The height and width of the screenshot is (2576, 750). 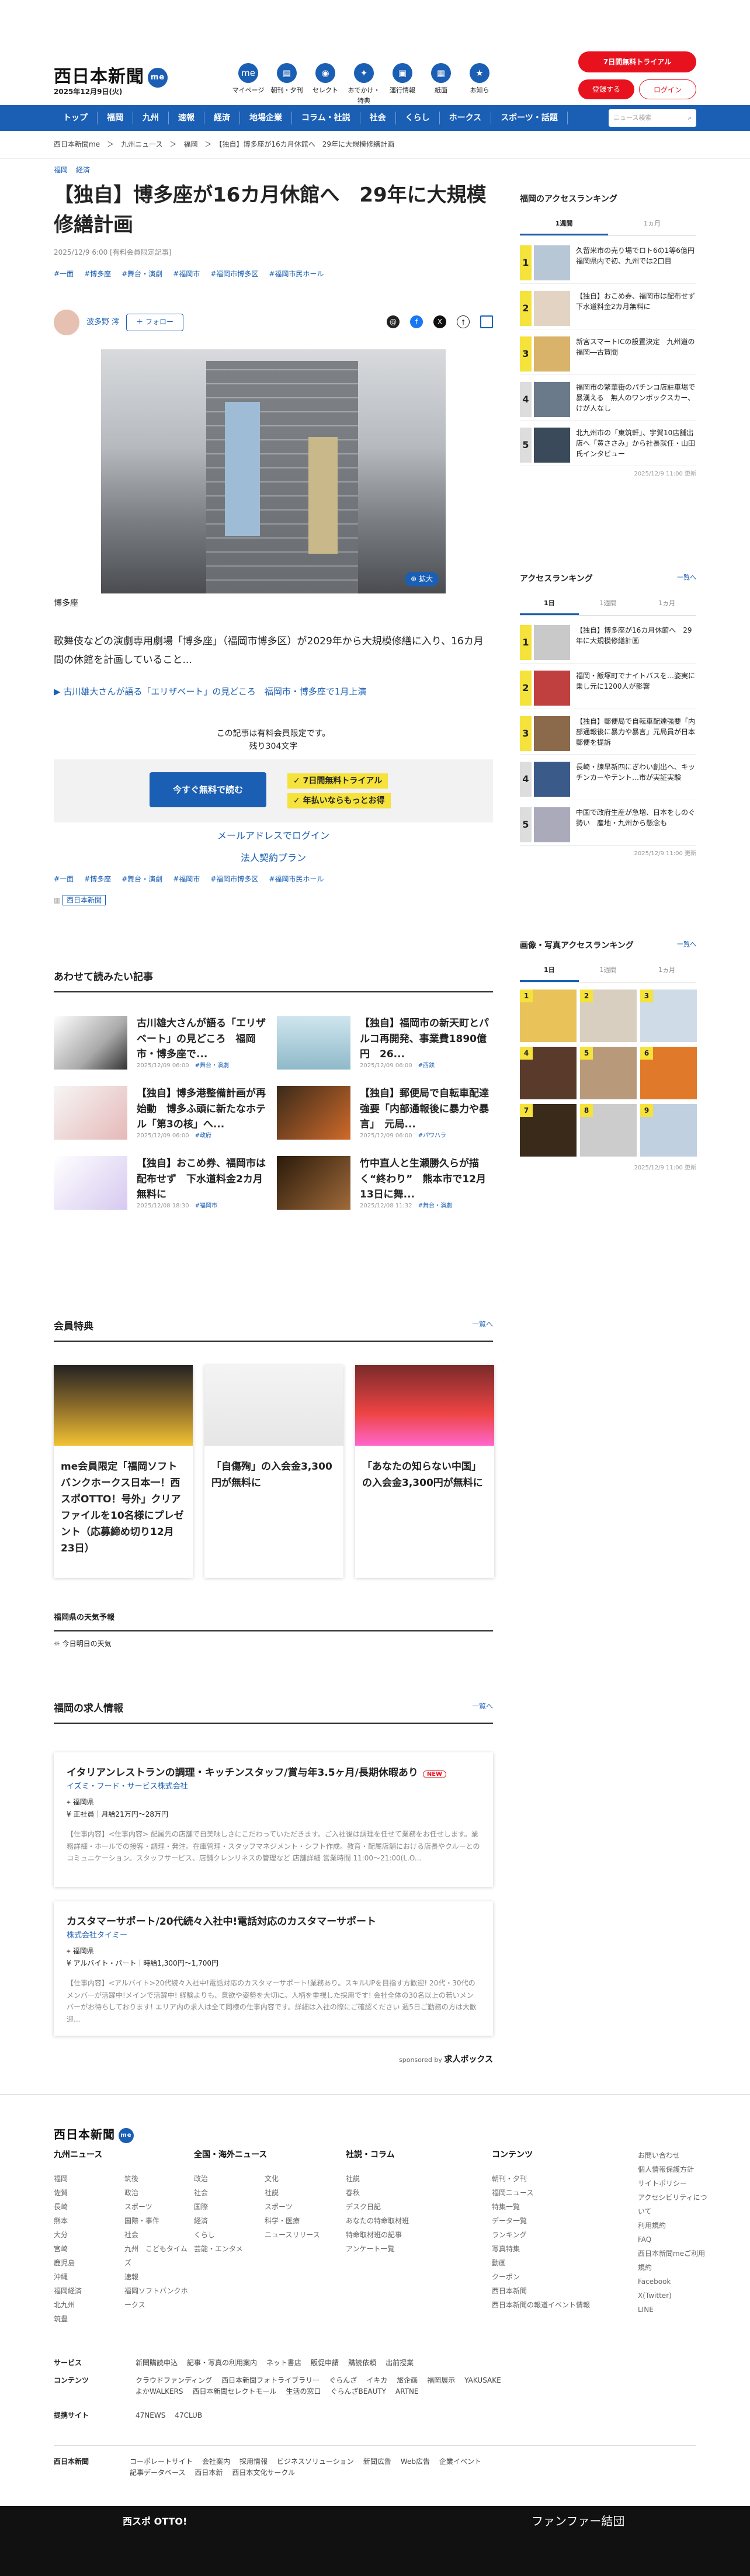 I want to click on footer-link: ネット書店, so click(x=283, y=2363).